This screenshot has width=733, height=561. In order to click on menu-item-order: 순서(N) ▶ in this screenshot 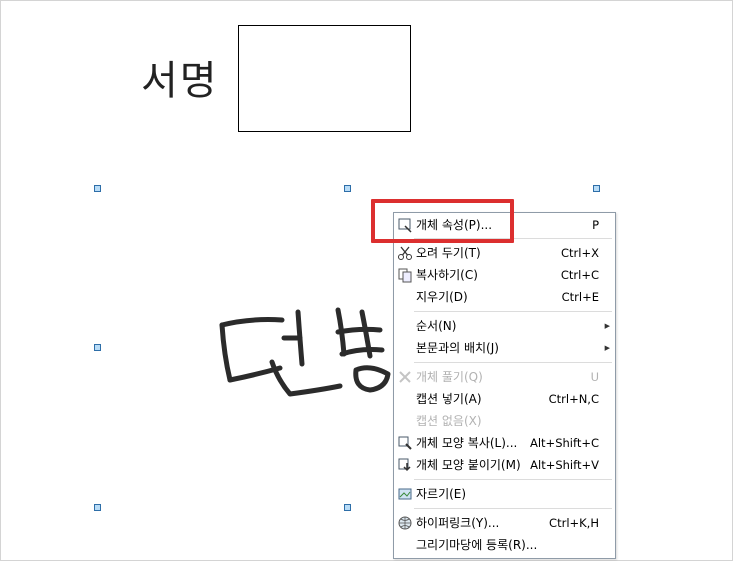, I will do `click(504, 326)`.